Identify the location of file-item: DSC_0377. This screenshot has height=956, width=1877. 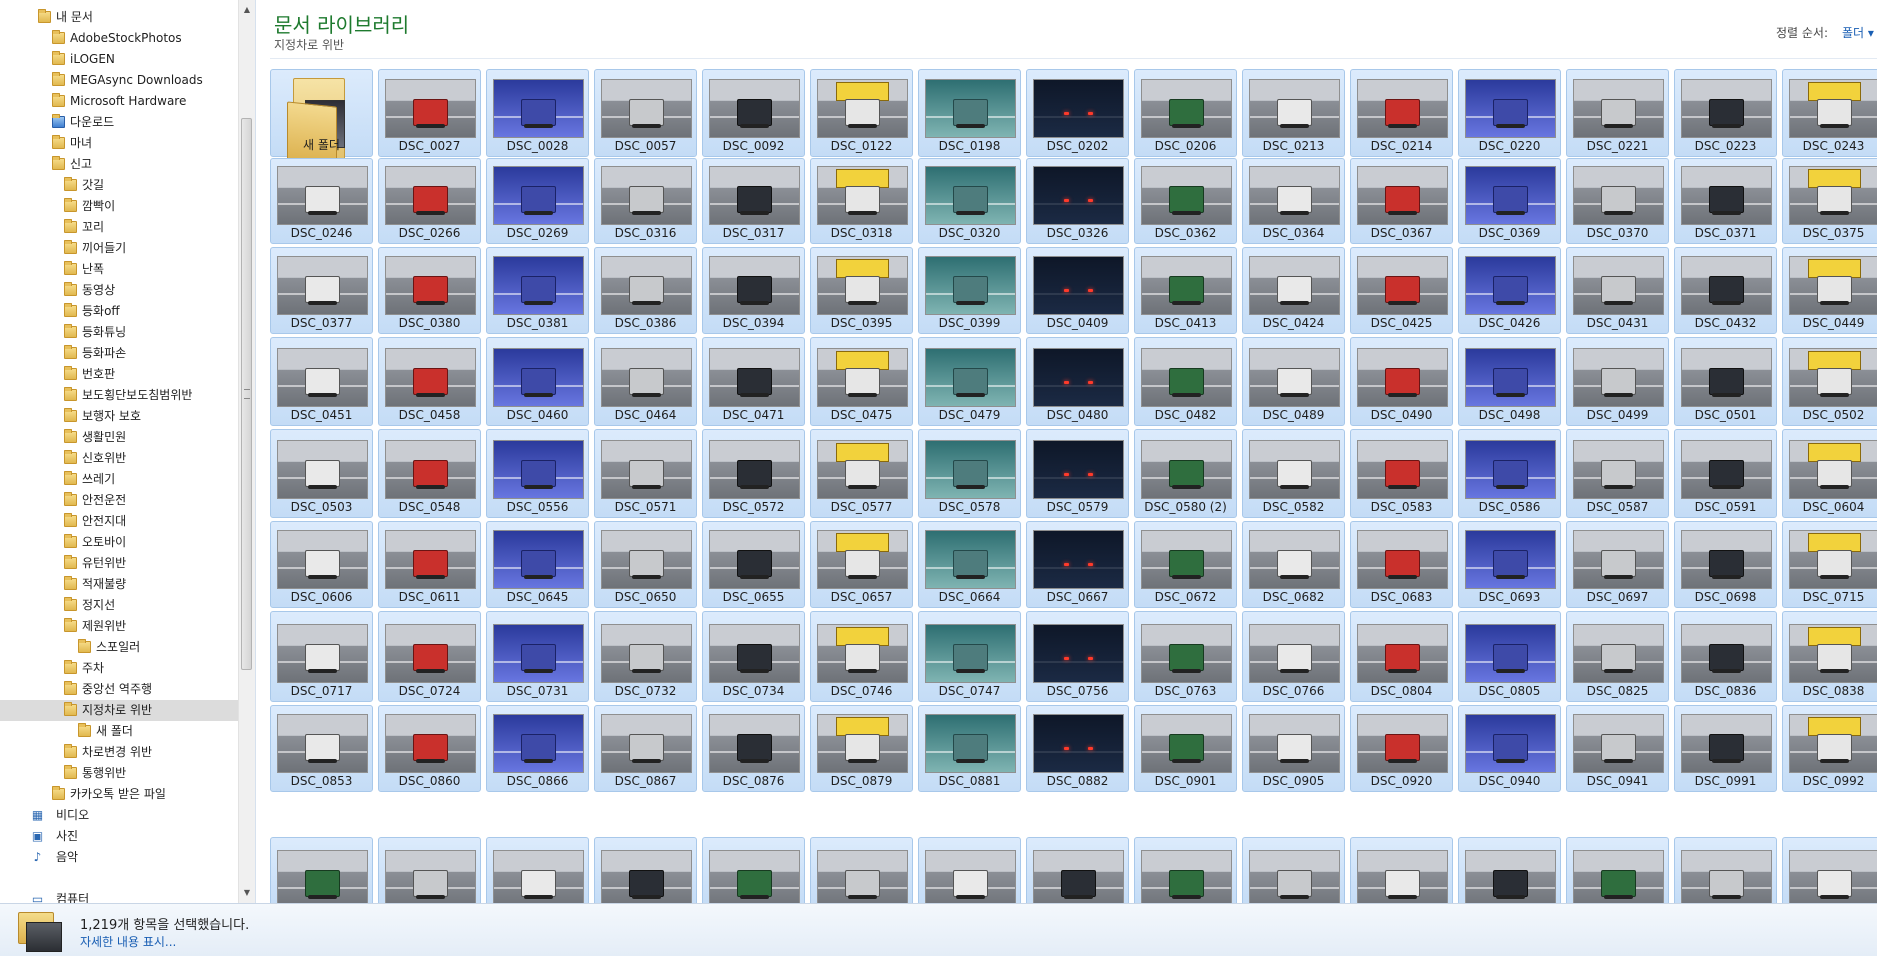
(321, 290).